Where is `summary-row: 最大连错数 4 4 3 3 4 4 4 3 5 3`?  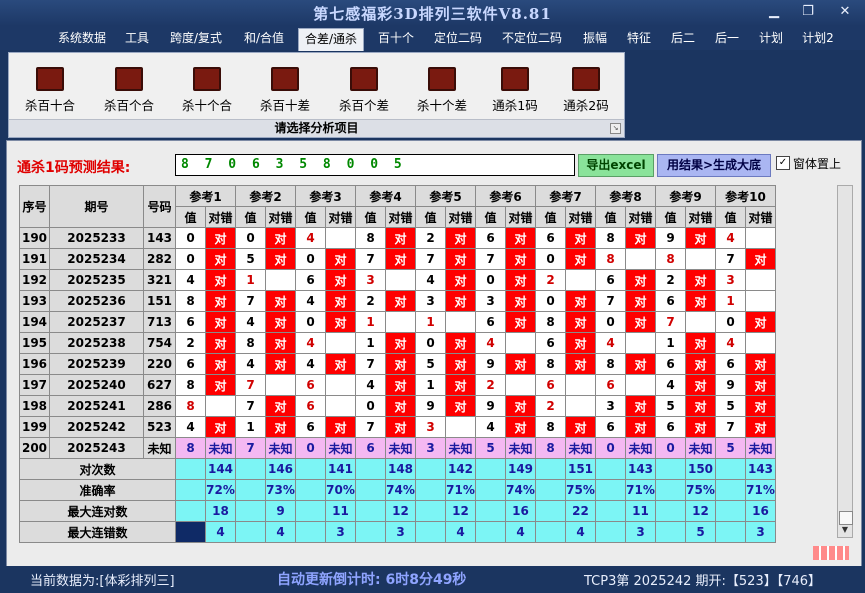
summary-row: 最大连错数 4 4 3 3 4 4 4 3 5 3 is located at coordinates (397, 532).